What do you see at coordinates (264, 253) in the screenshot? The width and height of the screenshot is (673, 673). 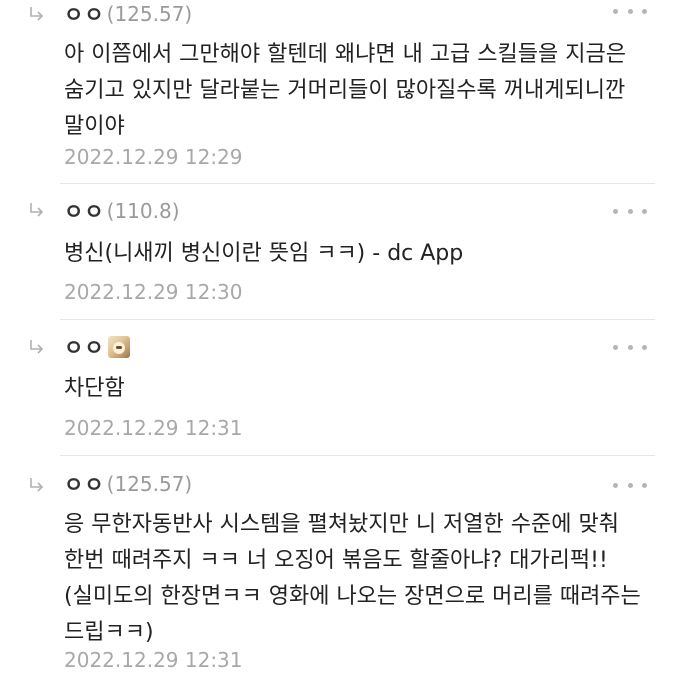 I see `comment-text: 병신(니새끼 병신이란 뜻임 ㅋㅋ) - dc App` at bounding box center [264, 253].